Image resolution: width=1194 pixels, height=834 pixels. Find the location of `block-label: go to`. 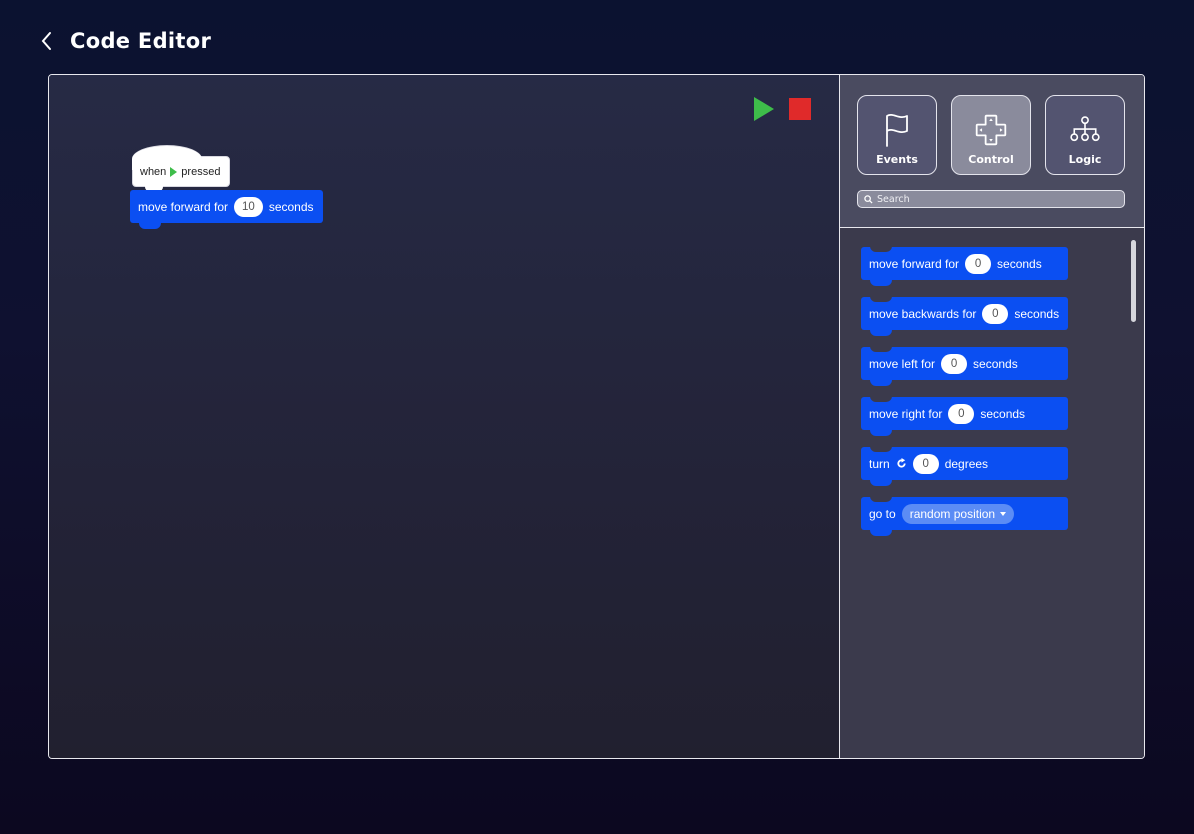

block-label: go to is located at coordinates (882, 513).